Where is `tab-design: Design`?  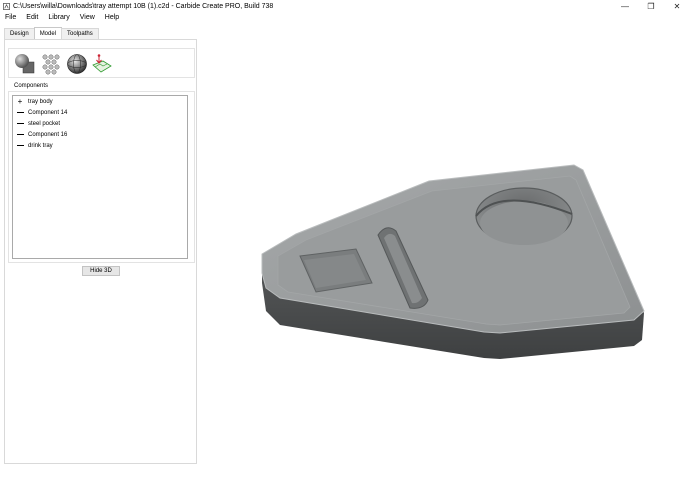 tab-design: Design is located at coordinates (19, 33).